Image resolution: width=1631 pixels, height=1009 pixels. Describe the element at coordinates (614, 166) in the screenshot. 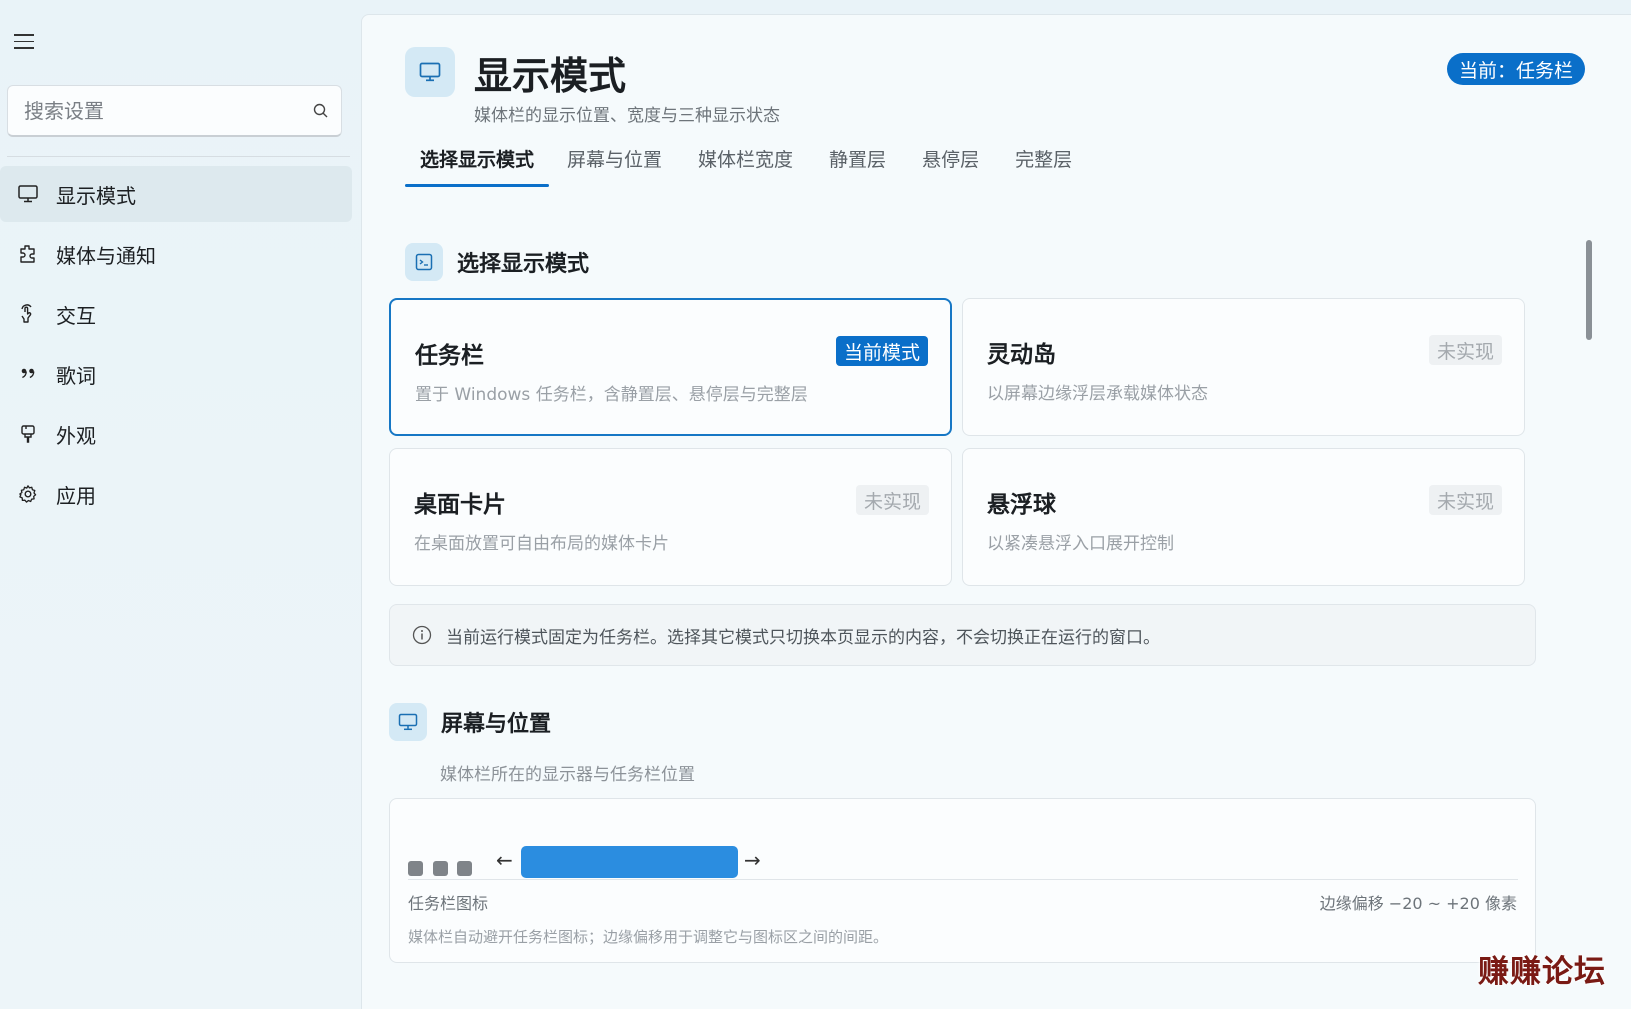

I see `tab-screen-position: 屏幕与位置` at that location.